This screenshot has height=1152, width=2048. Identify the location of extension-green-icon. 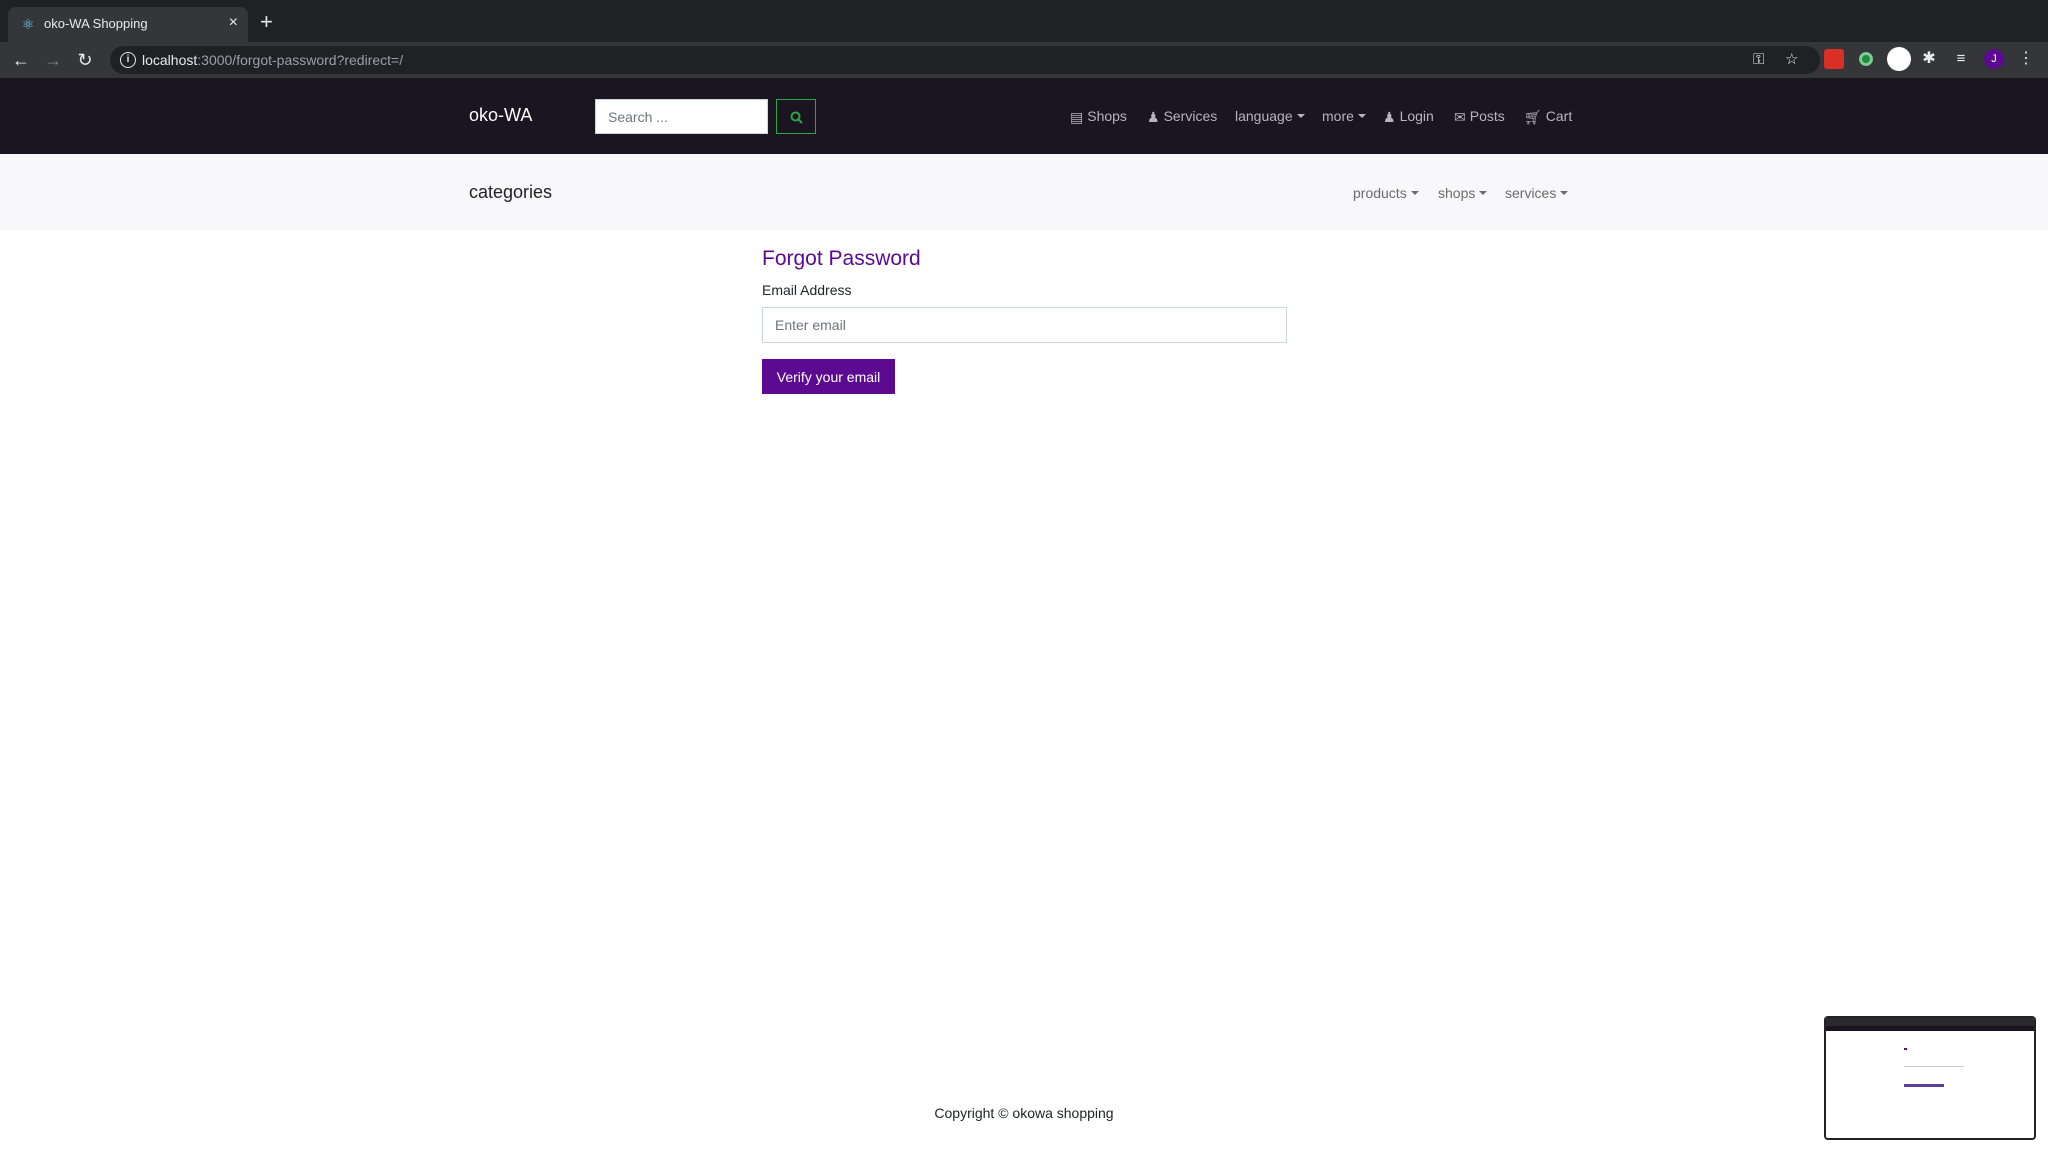
(1866, 59).